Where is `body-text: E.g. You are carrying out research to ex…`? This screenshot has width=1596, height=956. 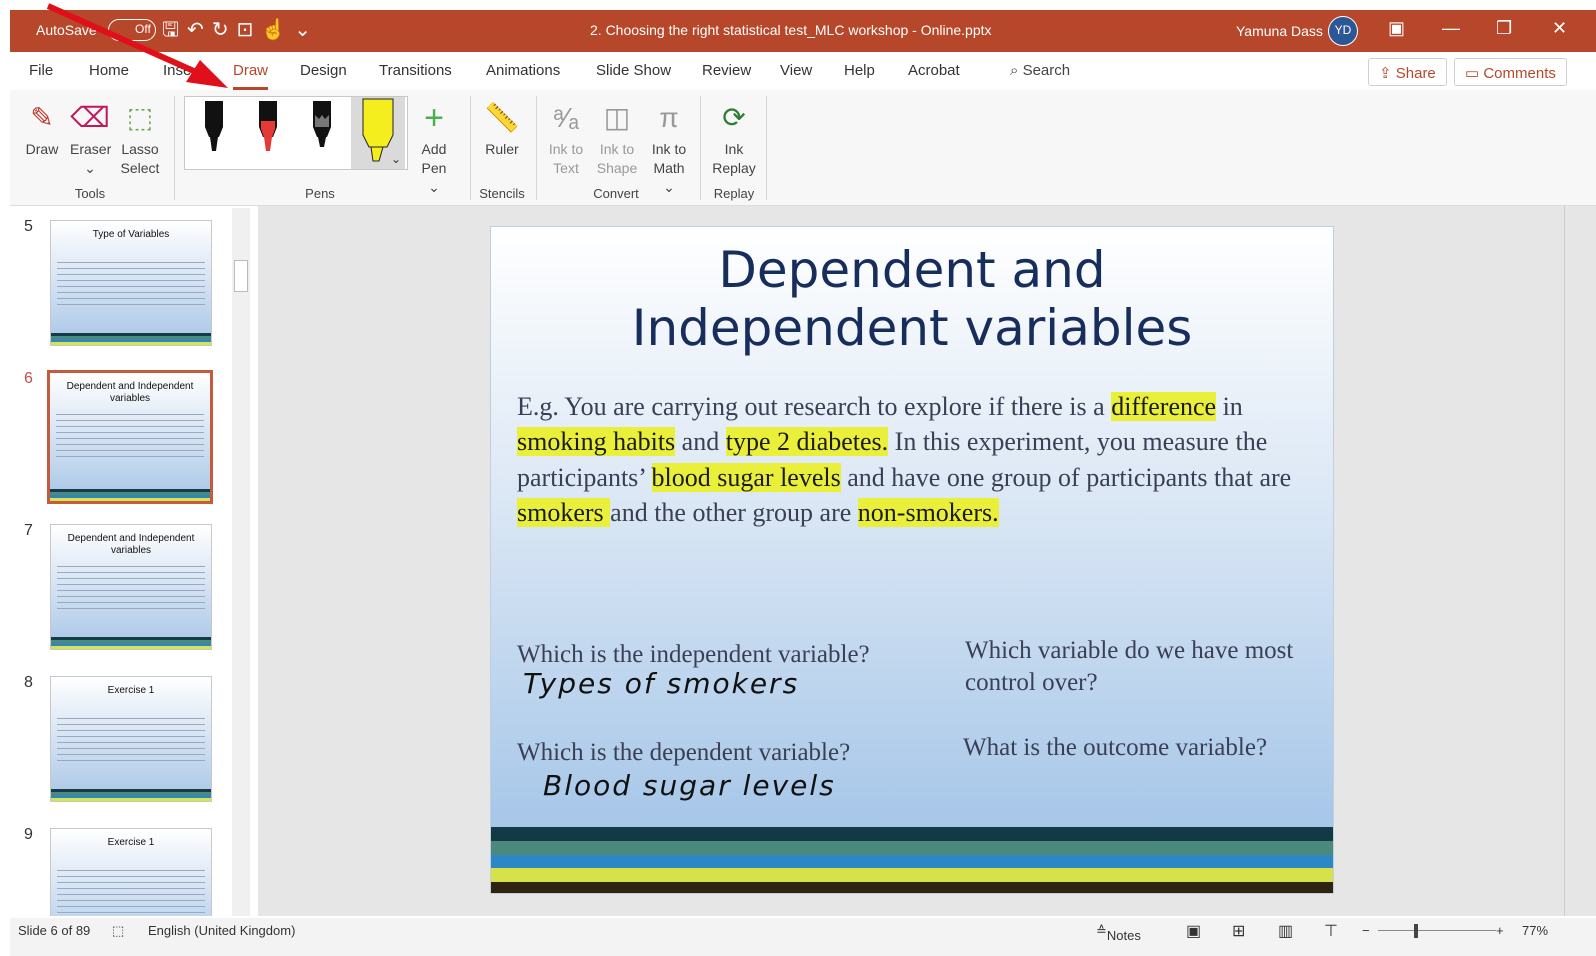
body-text: E.g. You are carrying out research to ex… is located at coordinates (814, 406).